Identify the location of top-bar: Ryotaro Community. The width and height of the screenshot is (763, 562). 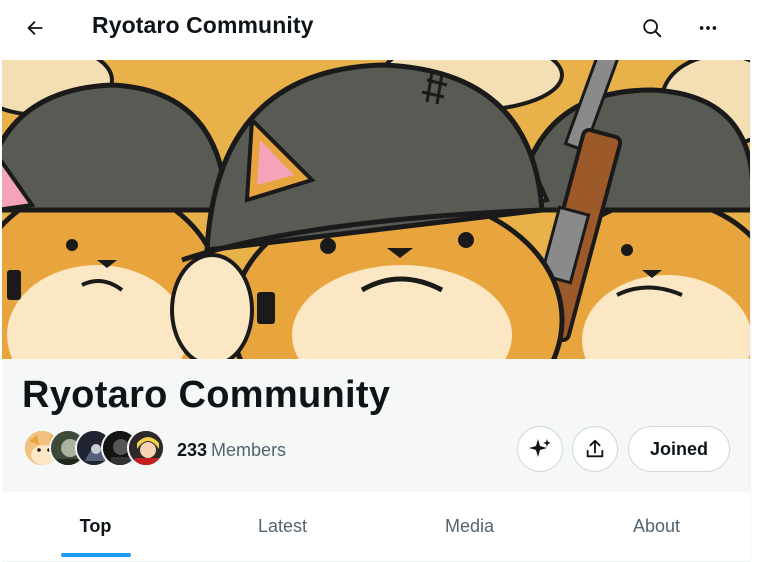
(375, 29).